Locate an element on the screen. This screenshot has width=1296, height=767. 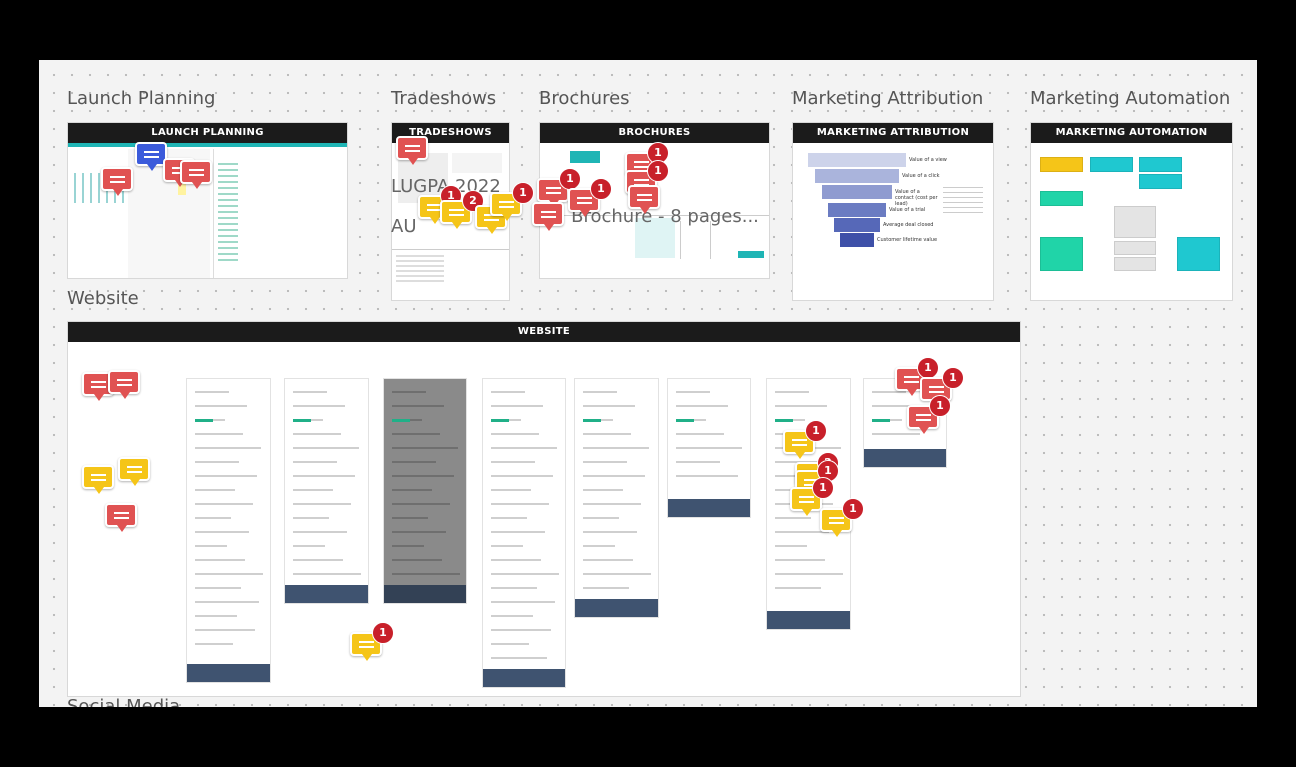
funnel-label: Average deal closed is located at coordinates (908, 225).